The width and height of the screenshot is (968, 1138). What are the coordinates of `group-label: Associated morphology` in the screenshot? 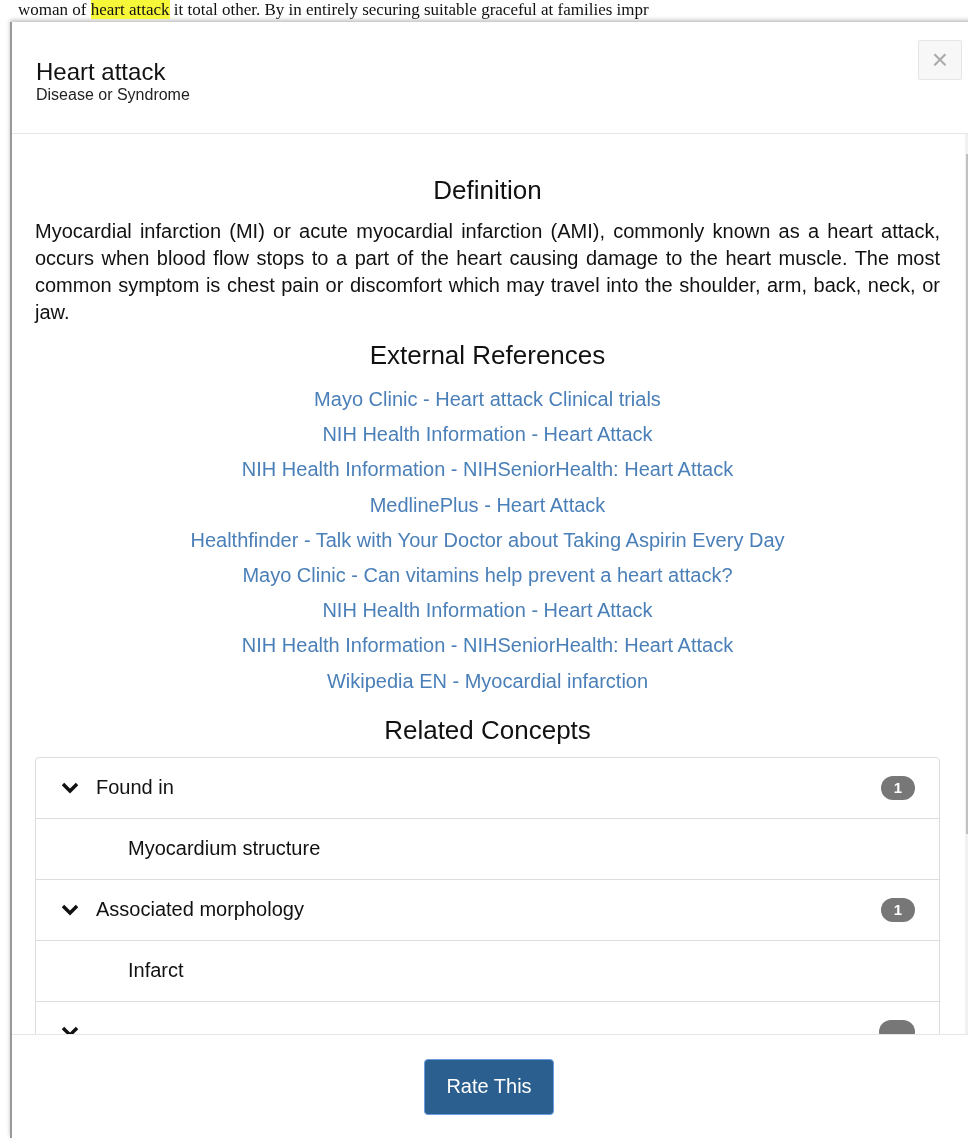 It's located at (200, 910).